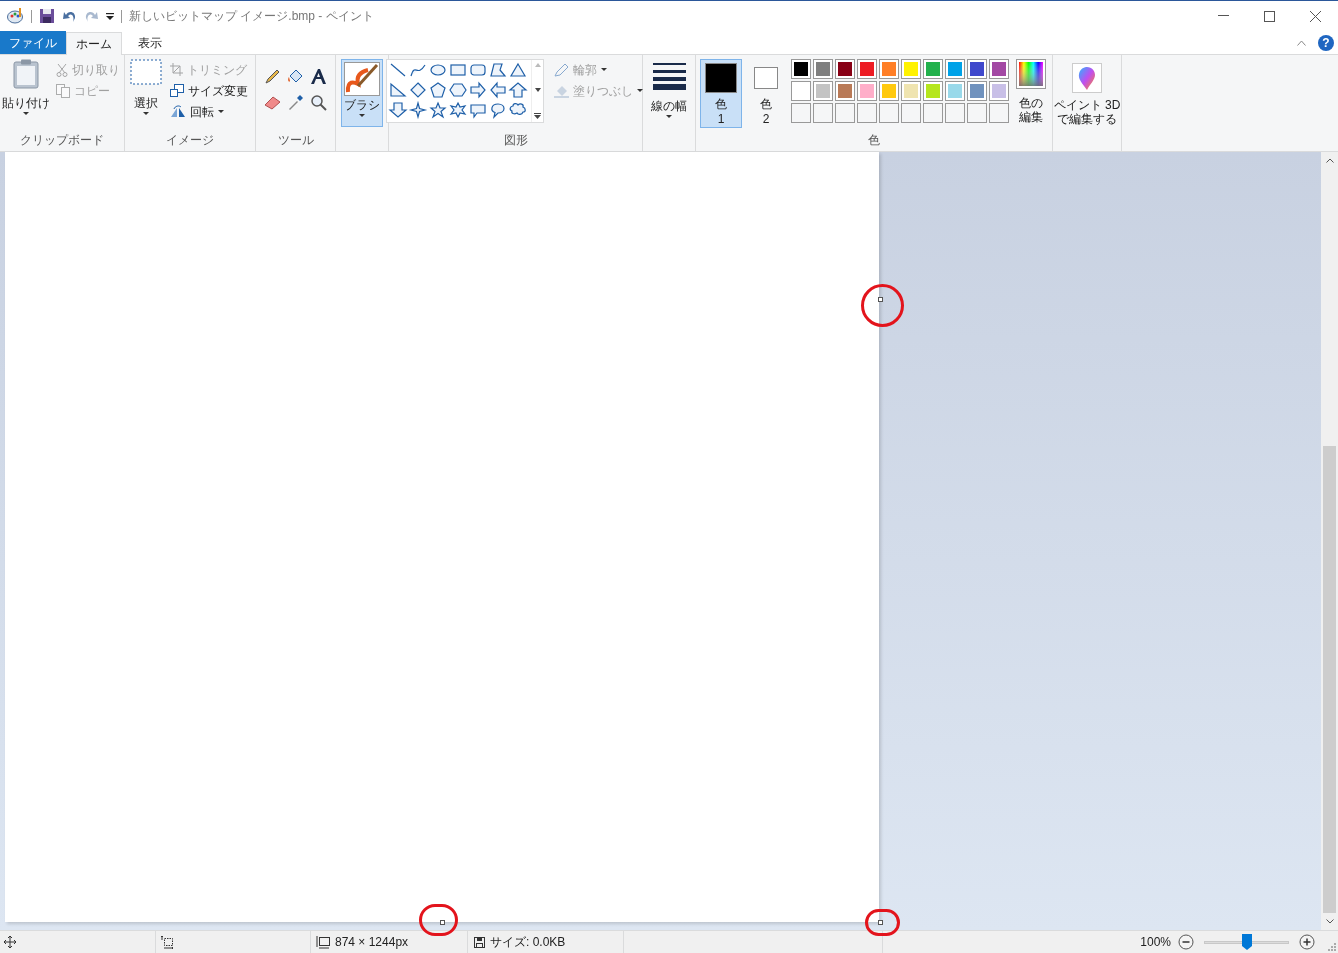 The image size is (1338, 953). Describe the element at coordinates (209, 111) in the screenshot. I see `rotate-button: 回転` at that location.